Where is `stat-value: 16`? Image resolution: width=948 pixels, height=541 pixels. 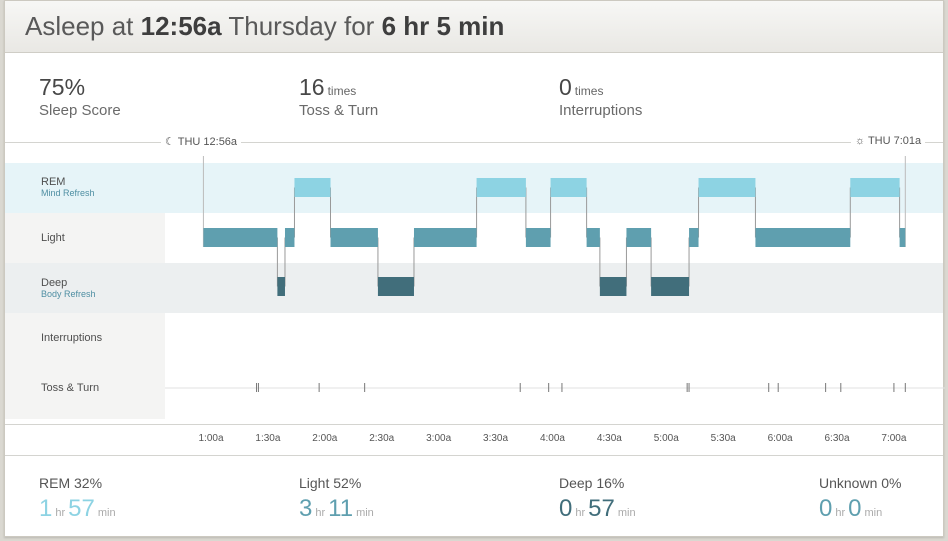
stat-value: 16 is located at coordinates (312, 87).